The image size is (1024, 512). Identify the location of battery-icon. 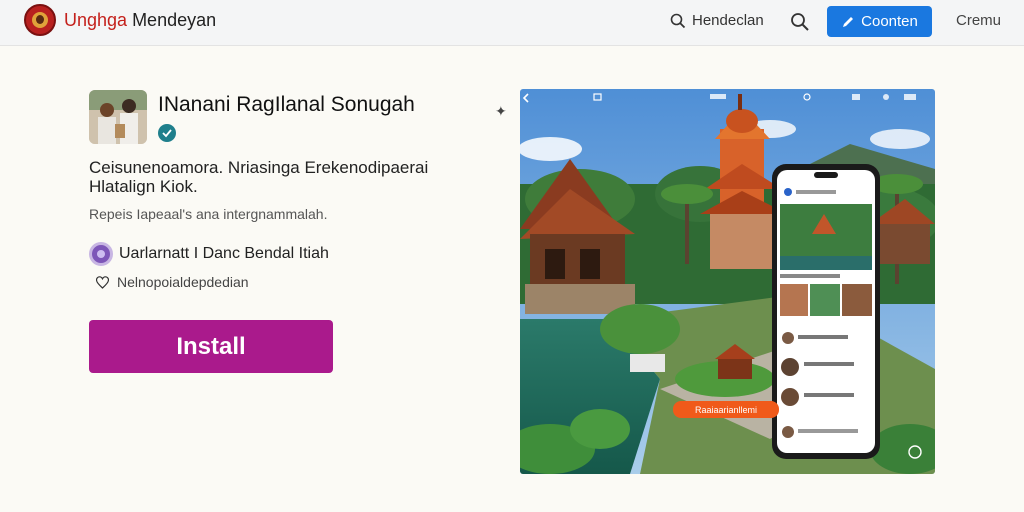
(856, 97).